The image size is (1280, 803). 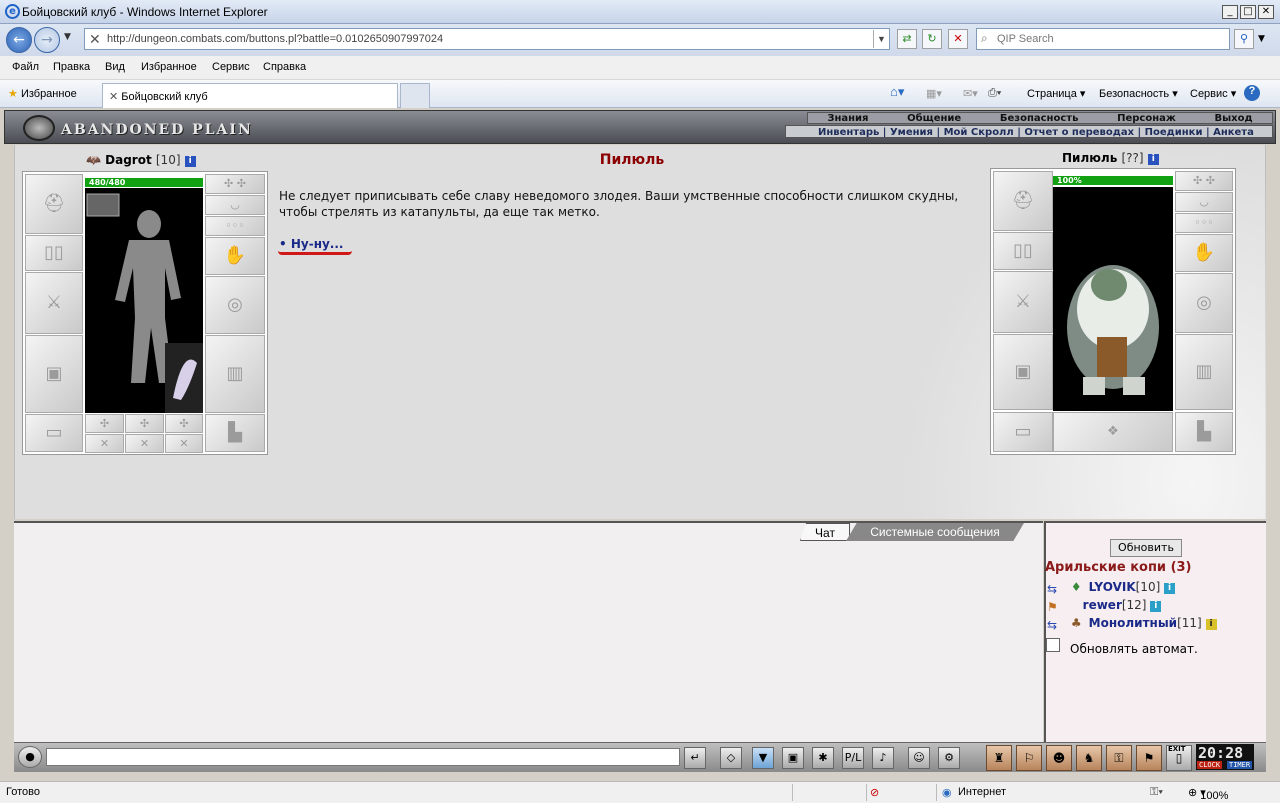 I want to click on nav-battles: Поединки, so click(x=1174, y=132).